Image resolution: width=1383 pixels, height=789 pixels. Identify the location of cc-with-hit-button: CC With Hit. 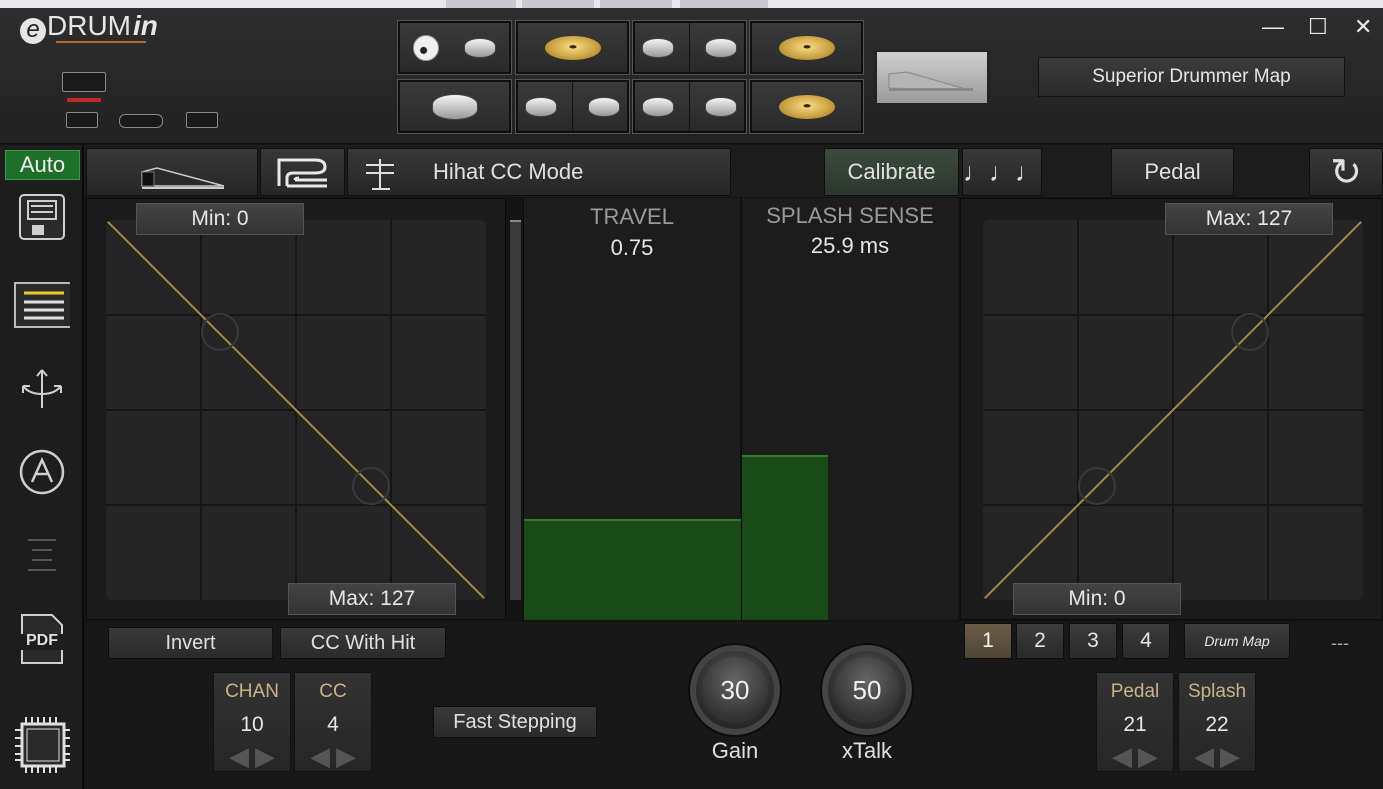
(363, 643).